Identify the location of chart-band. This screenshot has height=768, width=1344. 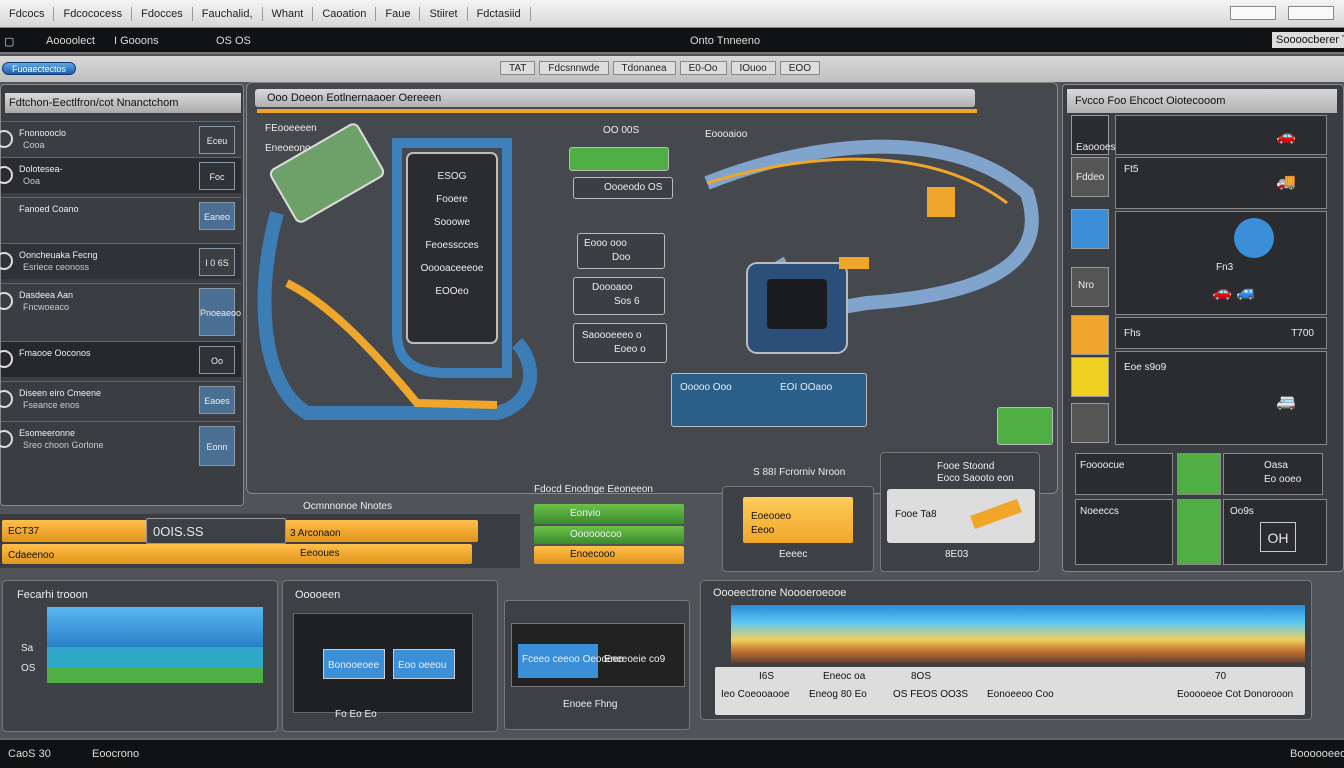
(155, 627).